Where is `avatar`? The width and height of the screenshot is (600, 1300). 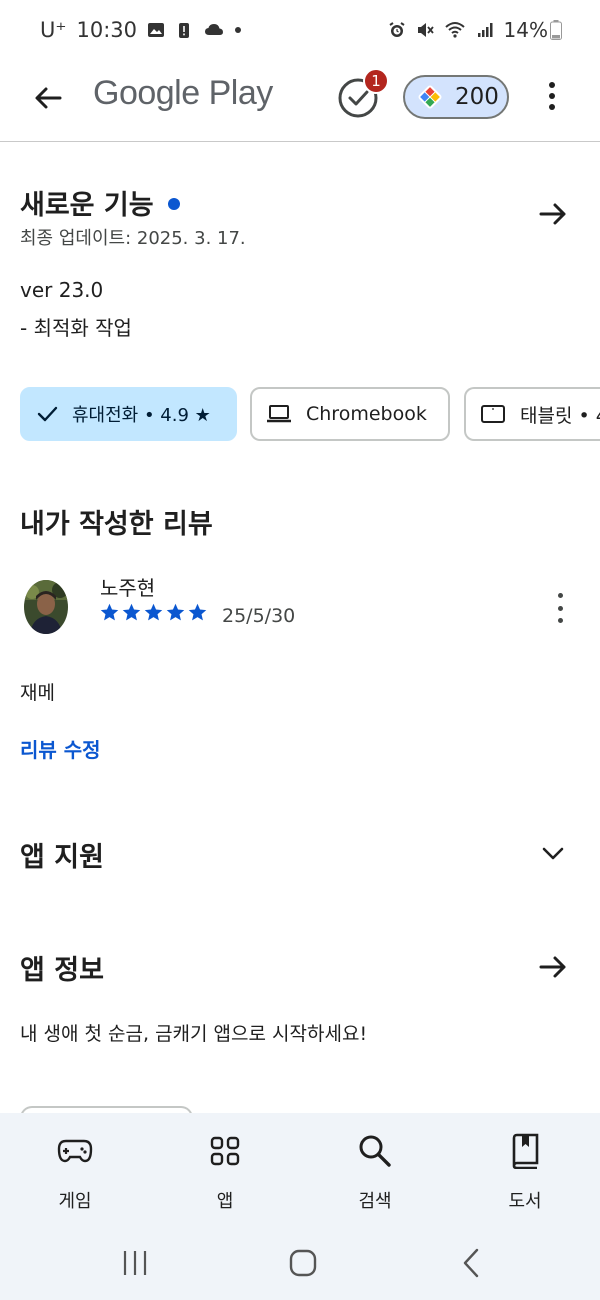 avatar is located at coordinates (46, 607).